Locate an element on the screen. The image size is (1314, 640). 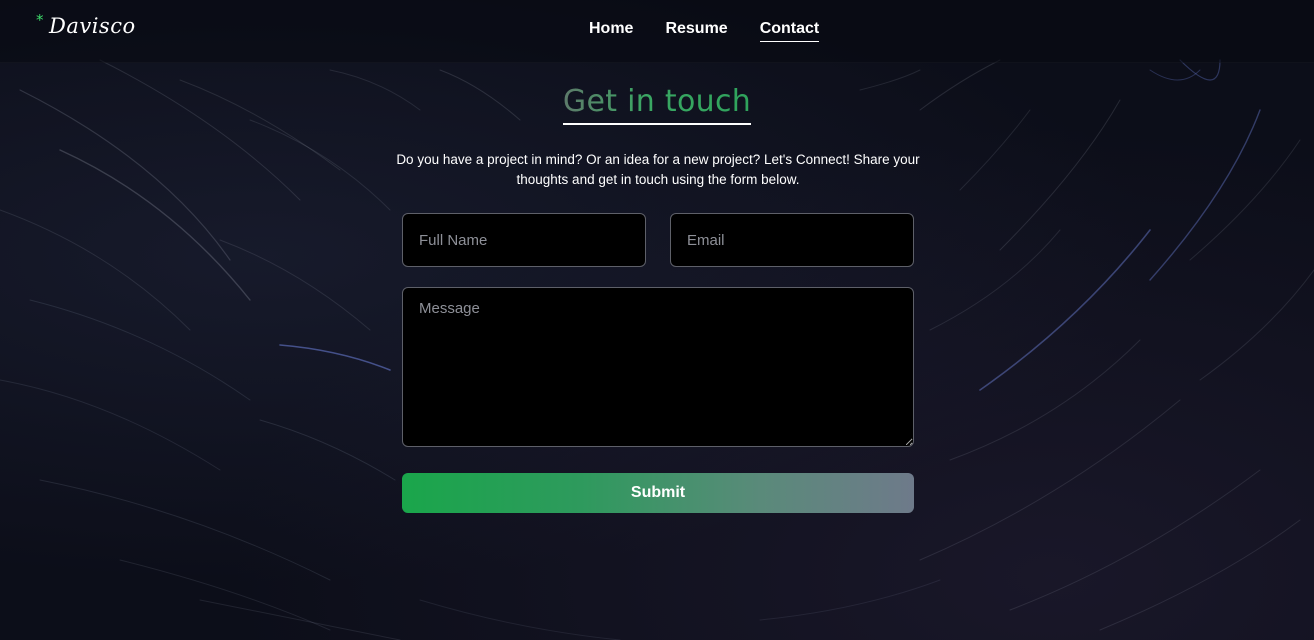
brand-name: Davisco is located at coordinates (92, 26).